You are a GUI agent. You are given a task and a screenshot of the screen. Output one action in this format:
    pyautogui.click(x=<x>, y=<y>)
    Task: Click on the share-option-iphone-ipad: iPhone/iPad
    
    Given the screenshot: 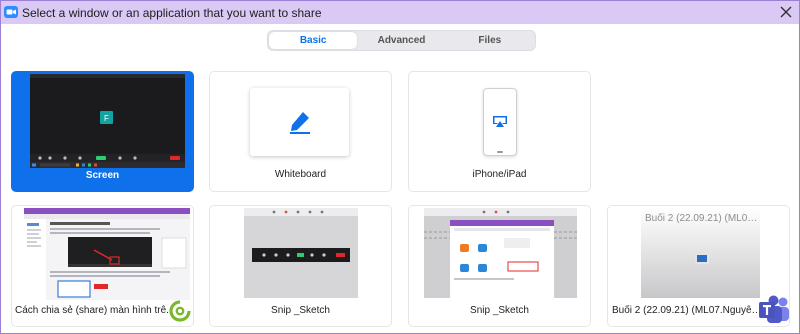 What is the action you would take?
    pyautogui.click(x=499, y=131)
    